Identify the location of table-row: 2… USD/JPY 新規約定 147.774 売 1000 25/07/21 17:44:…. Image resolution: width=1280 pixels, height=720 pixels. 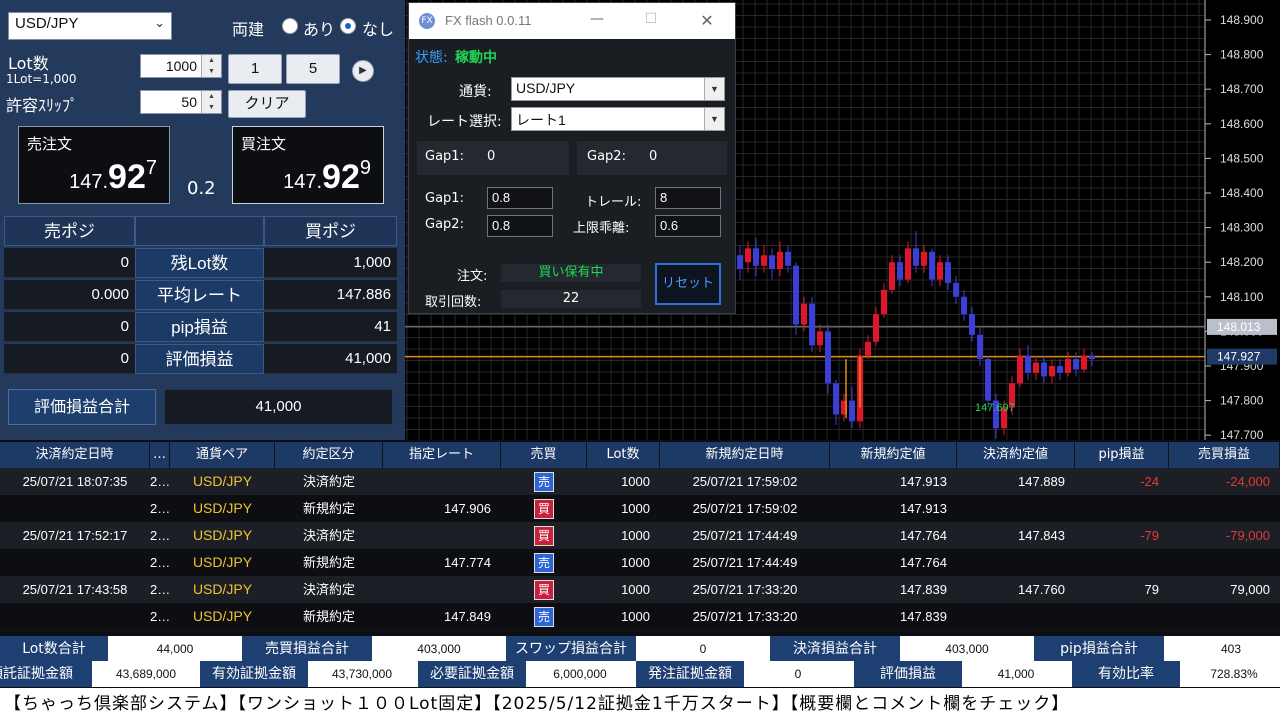
(640, 562).